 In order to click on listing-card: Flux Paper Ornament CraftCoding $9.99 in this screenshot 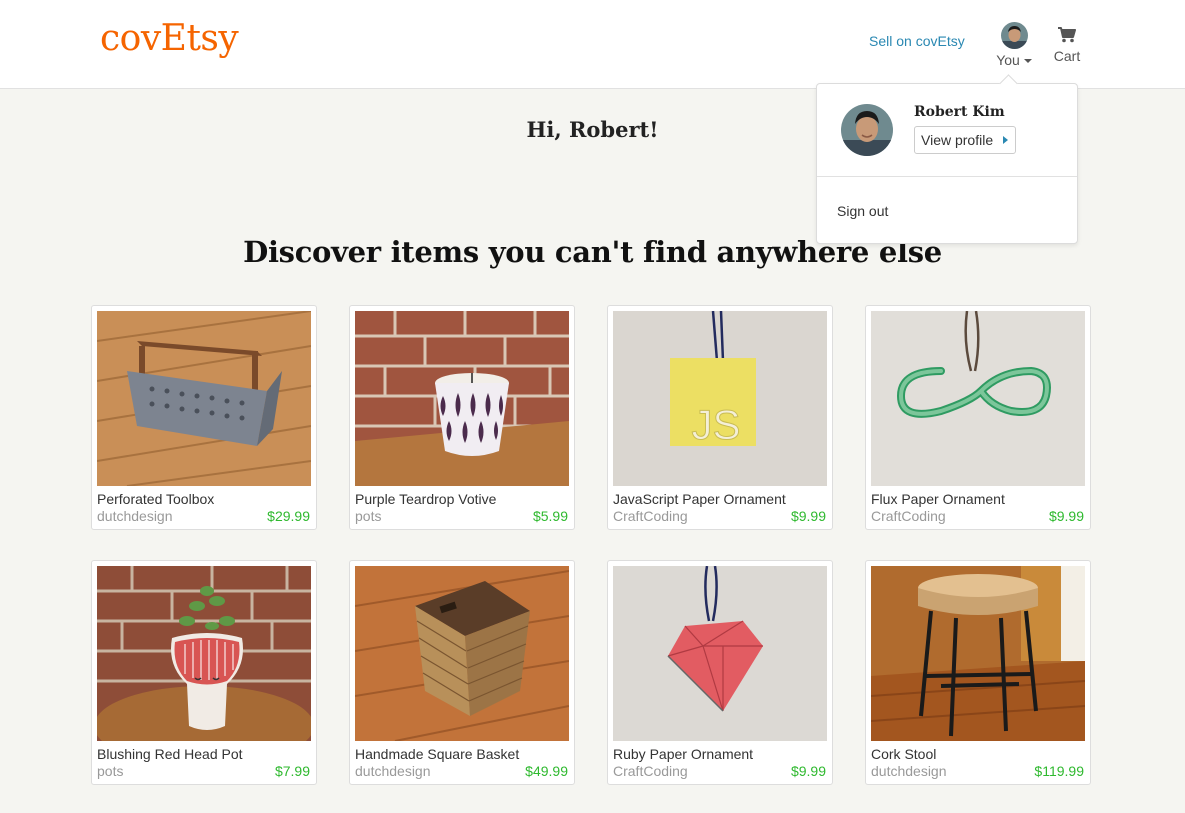, I will do `click(978, 417)`.